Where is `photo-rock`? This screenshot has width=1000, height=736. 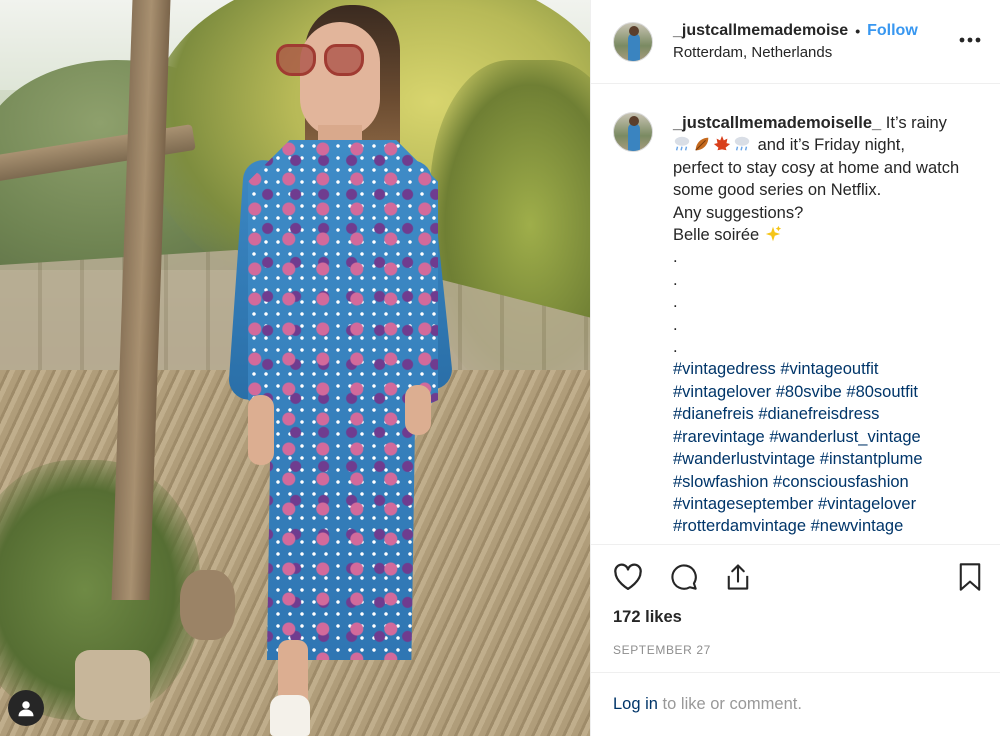
photo-rock is located at coordinates (207, 605).